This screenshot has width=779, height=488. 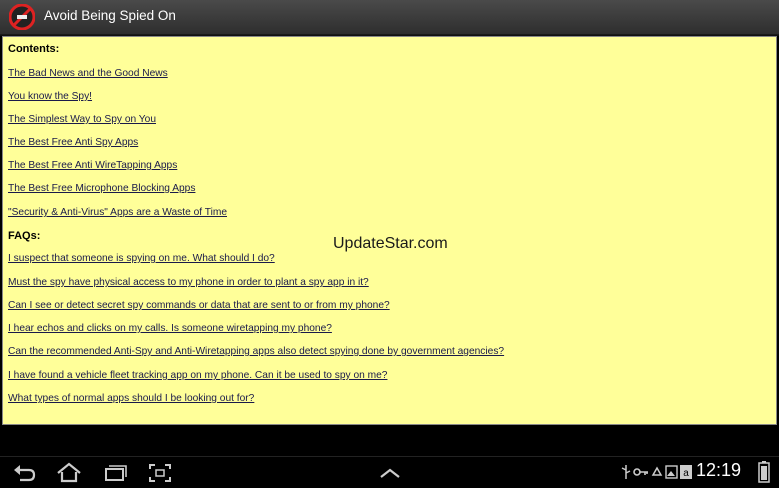 I want to click on key-icon, so click(x=640, y=472).